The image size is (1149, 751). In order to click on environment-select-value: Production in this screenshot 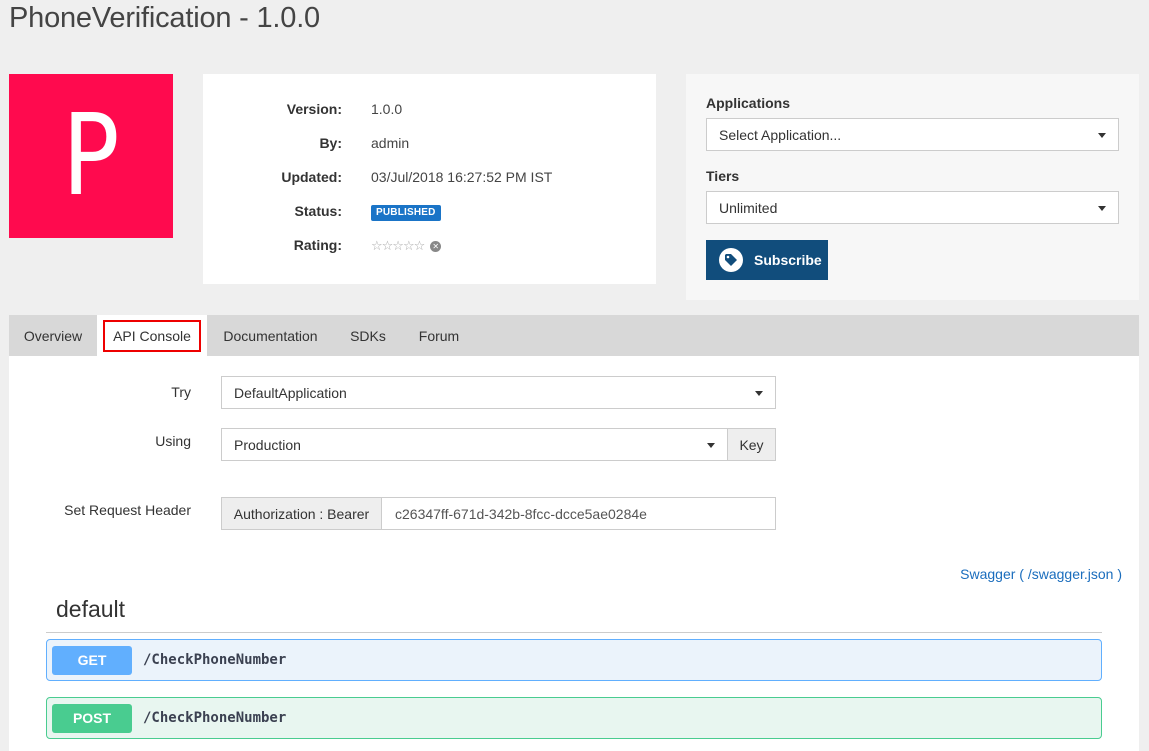, I will do `click(267, 444)`.